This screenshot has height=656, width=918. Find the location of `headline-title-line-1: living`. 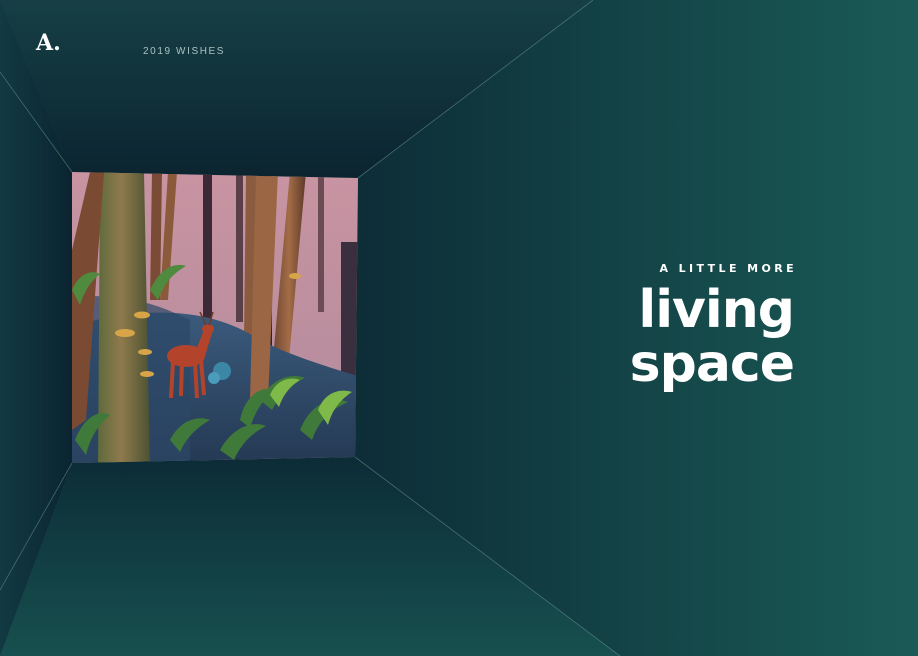

headline-title-line-1: living is located at coordinates (716, 310).